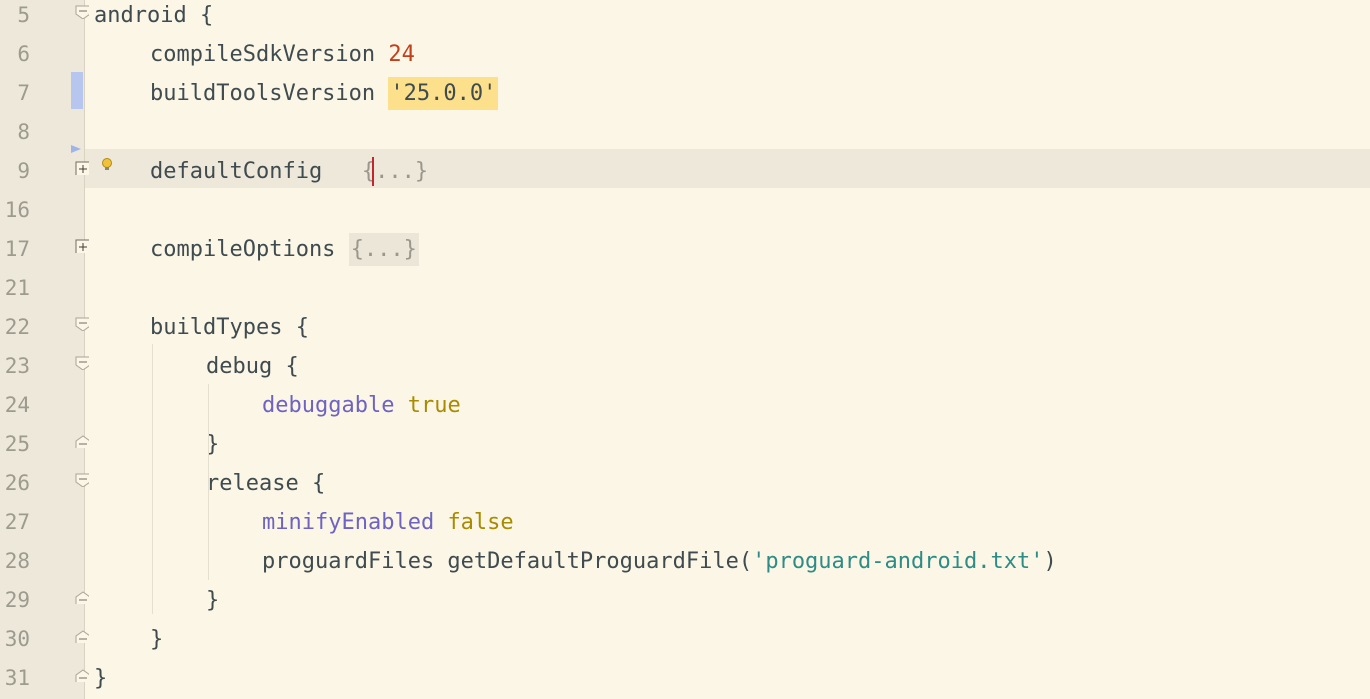 This screenshot has width=1370, height=699. Describe the element at coordinates (256, 171) in the screenshot. I see `code-token: defaultConfig` at that location.